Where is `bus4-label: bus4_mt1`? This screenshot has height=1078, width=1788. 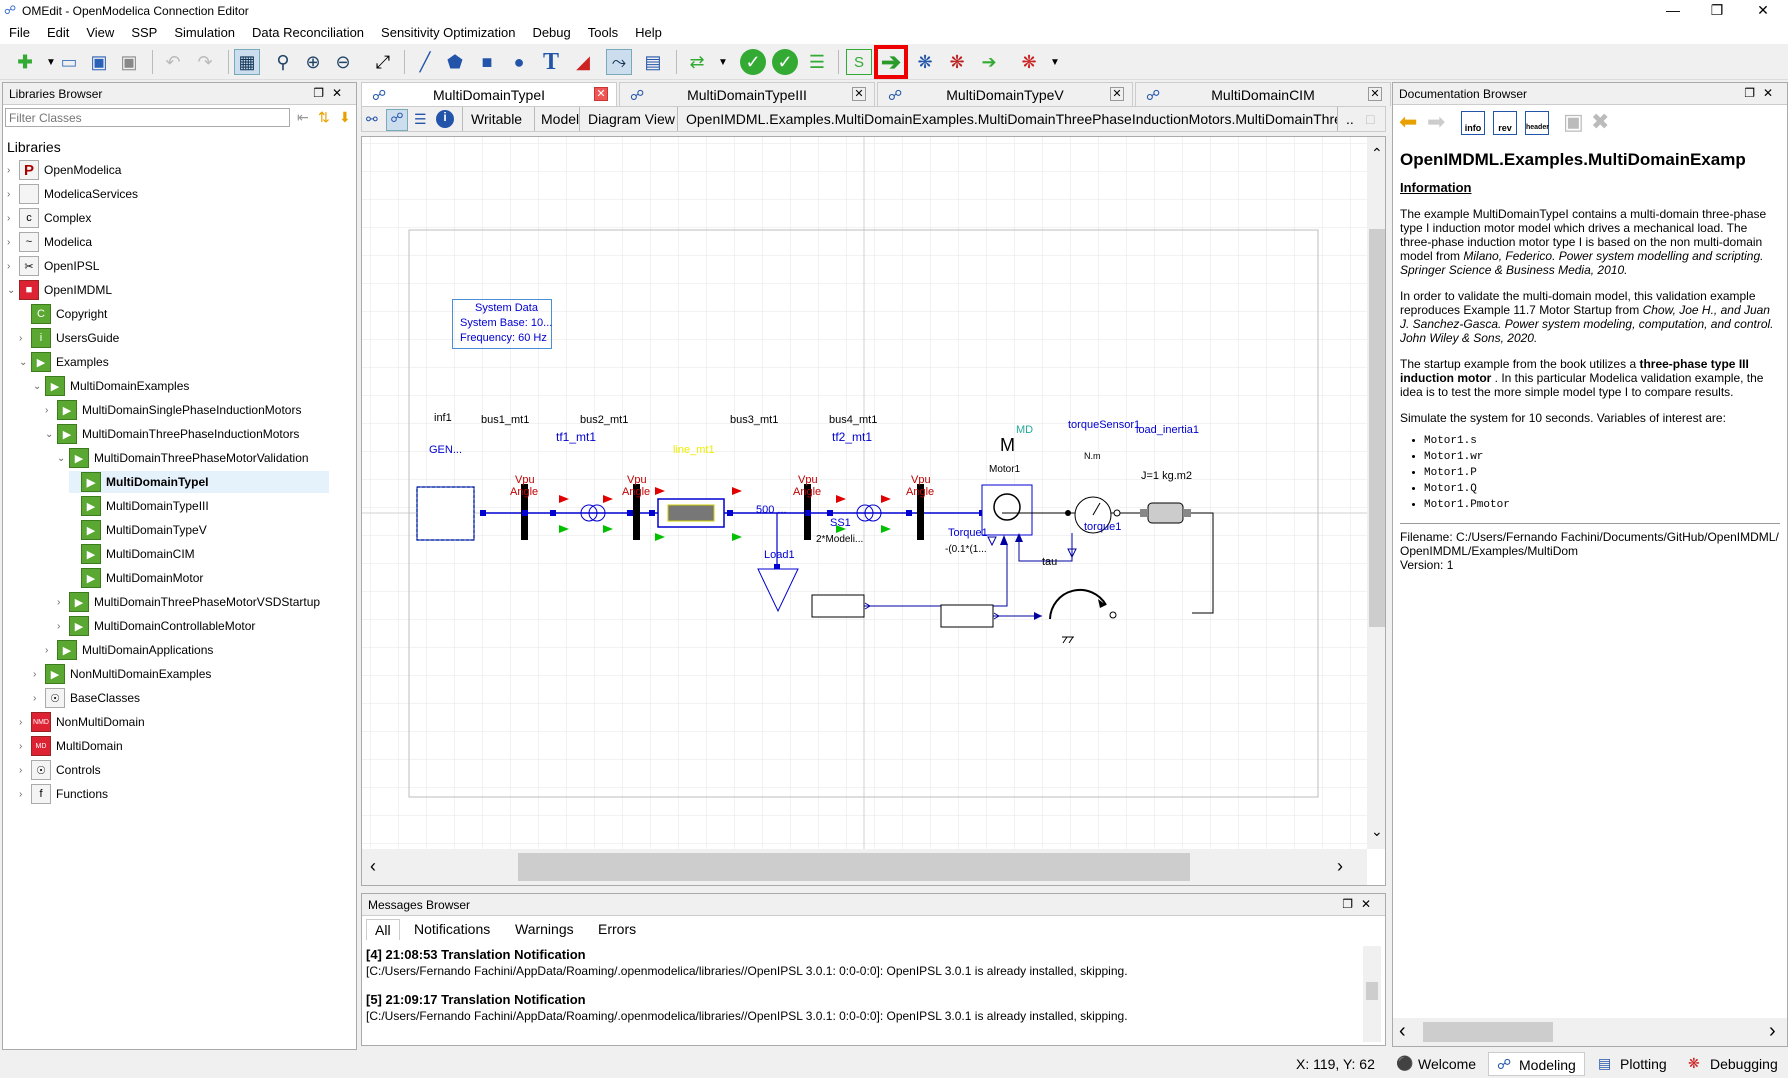 bus4-label: bus4_mt1 is located at coordinates (853, 420).